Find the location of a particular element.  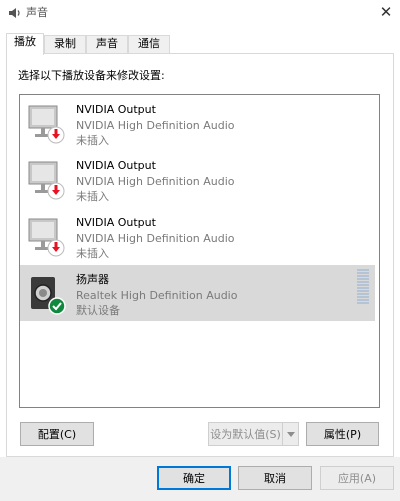

title-bar: 声音 ✕ is located at coordinates (200, 13).